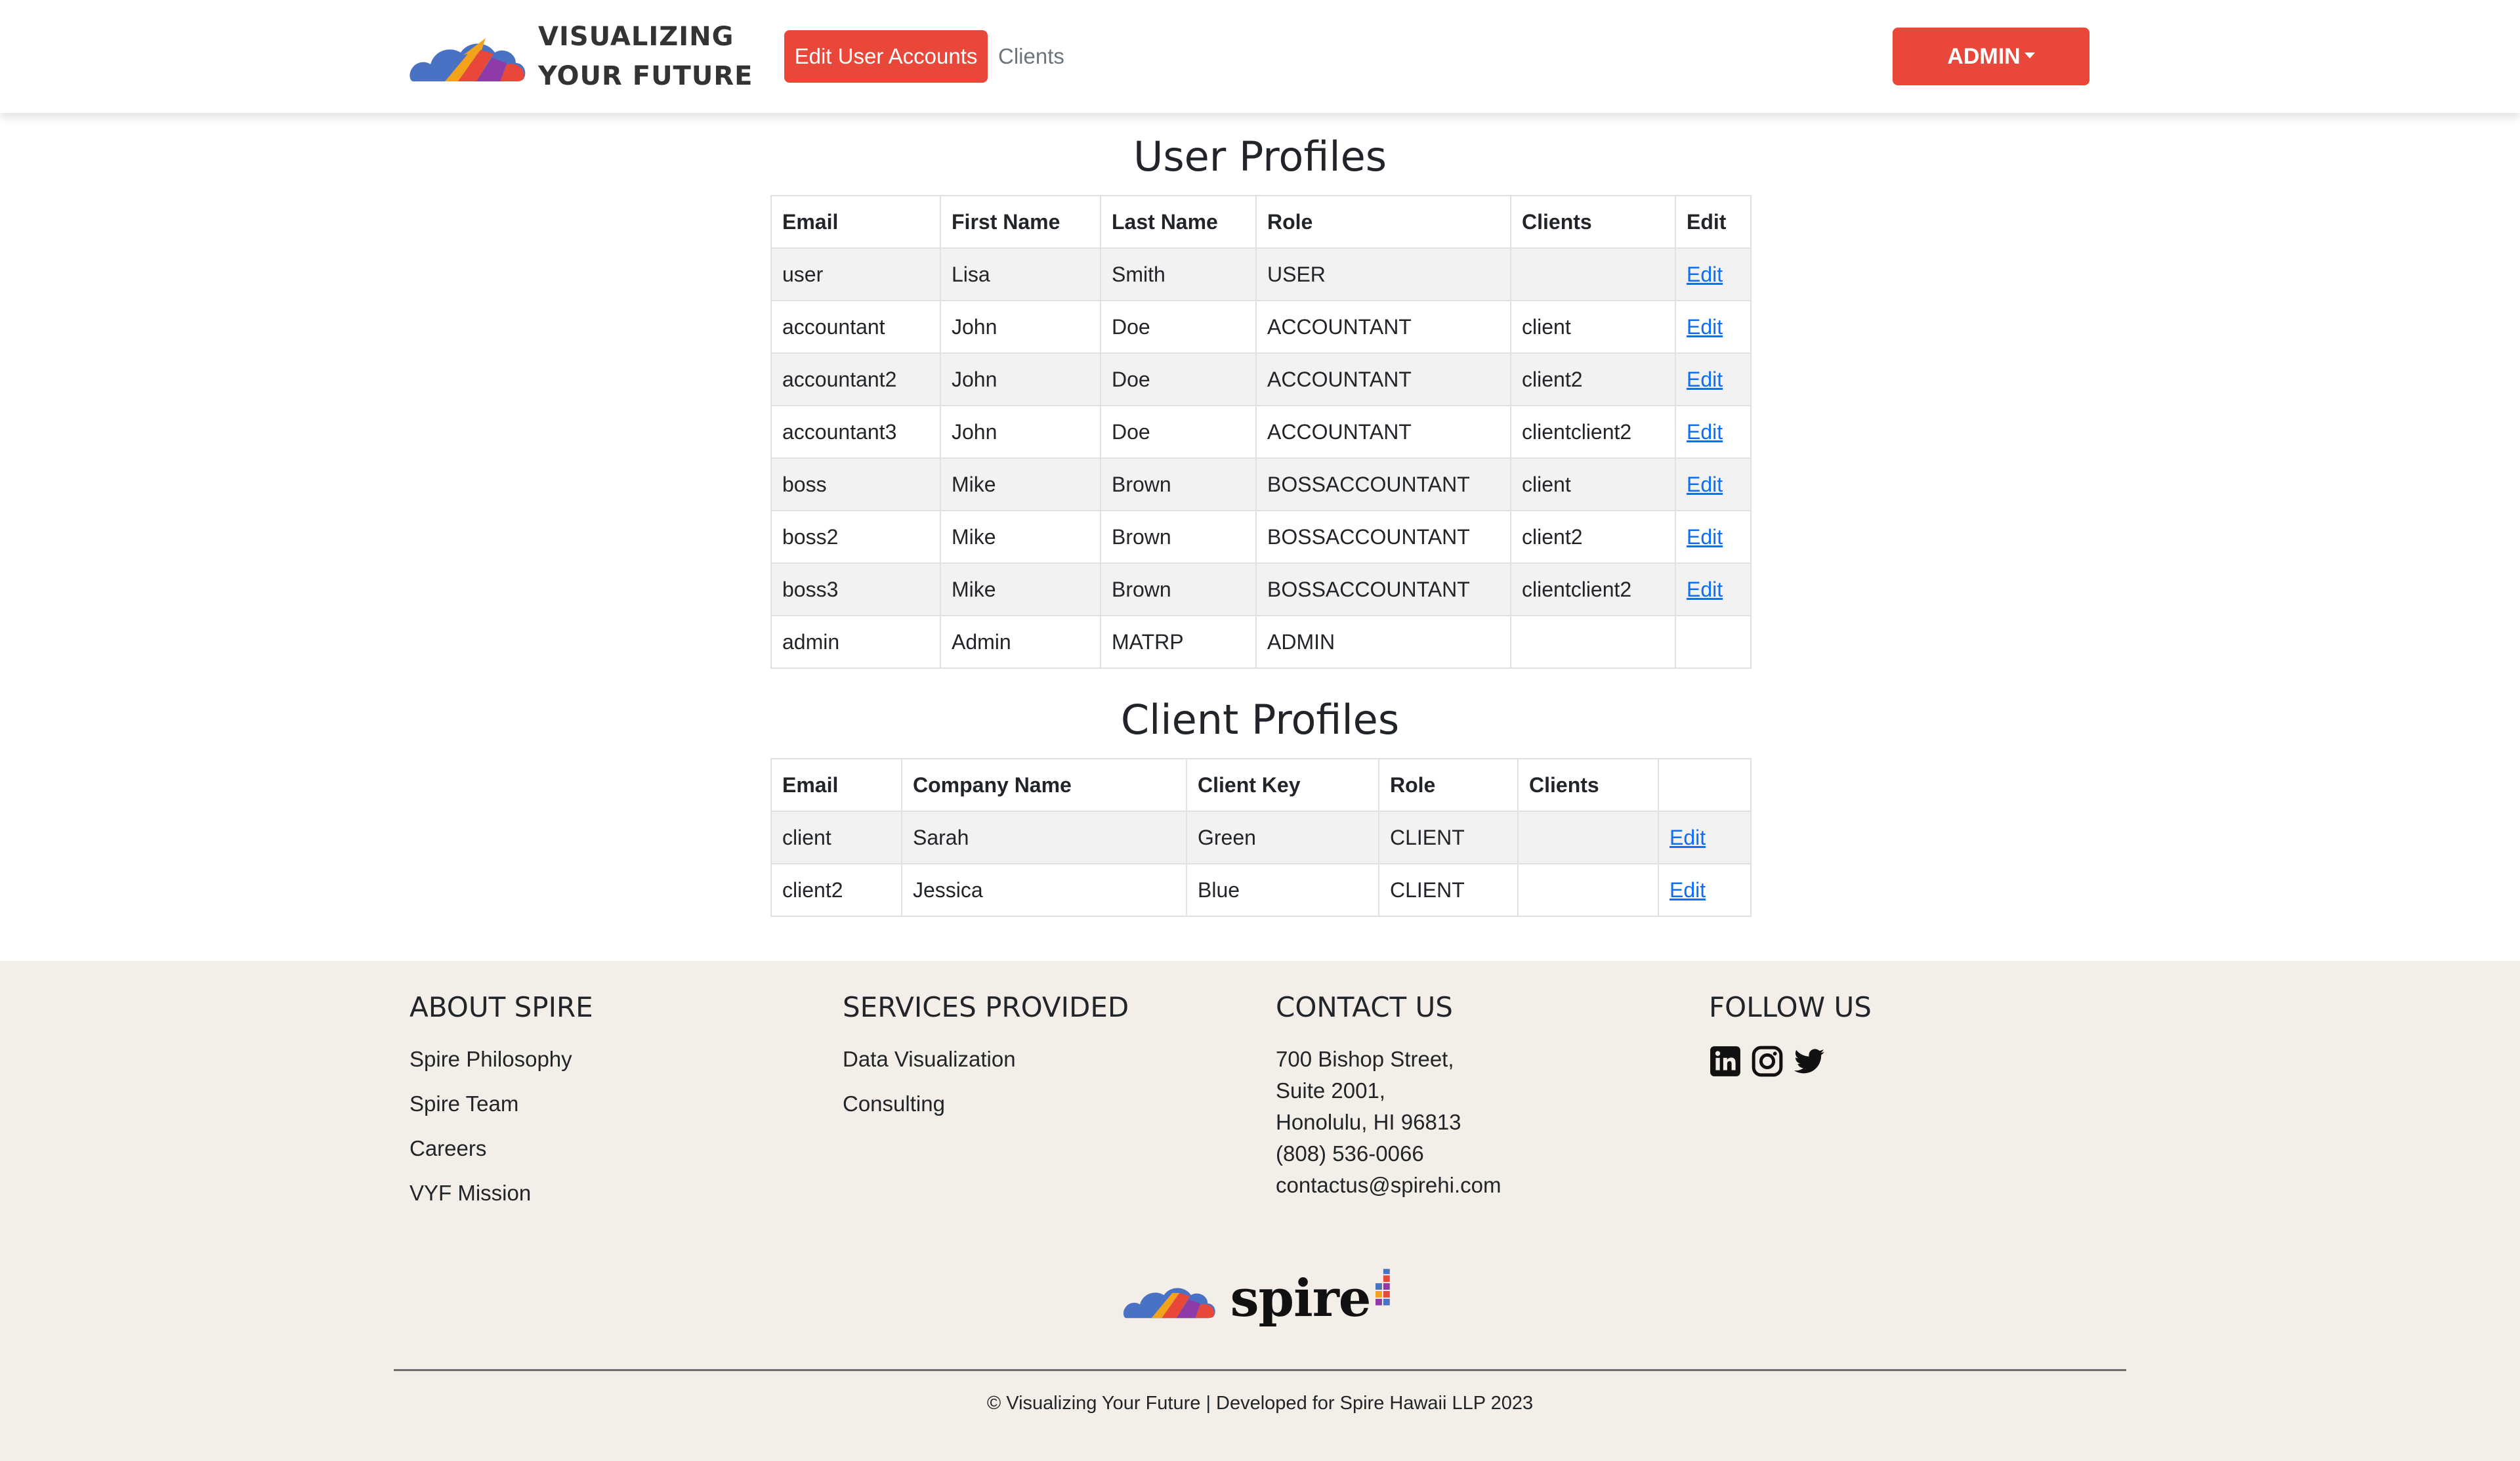  What do you see at coordinates (886, 56) in the screenshot?
I see `nav-edit-user-accounts: Edit User Accounts` at bounding box center [886, 56].